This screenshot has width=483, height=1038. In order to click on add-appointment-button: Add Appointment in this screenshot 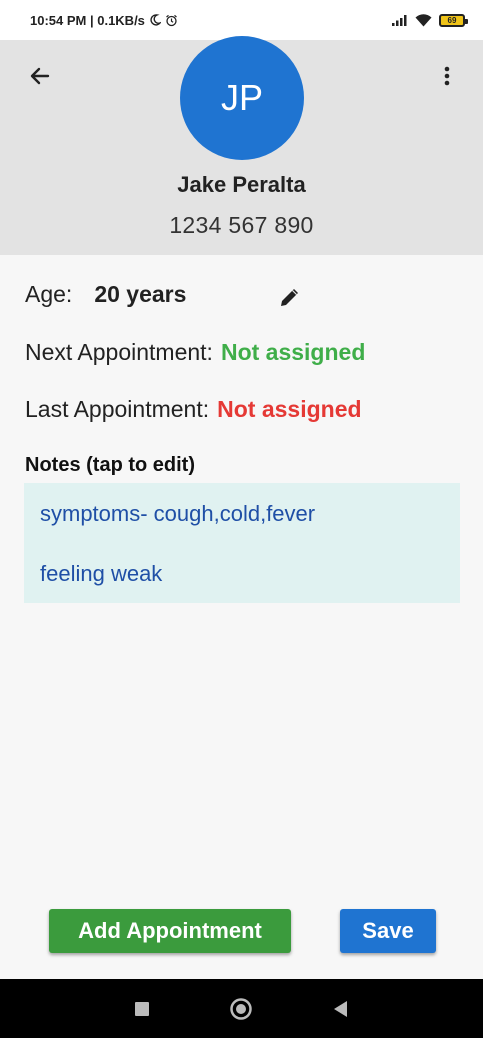, I will do `click(170, 931)`.